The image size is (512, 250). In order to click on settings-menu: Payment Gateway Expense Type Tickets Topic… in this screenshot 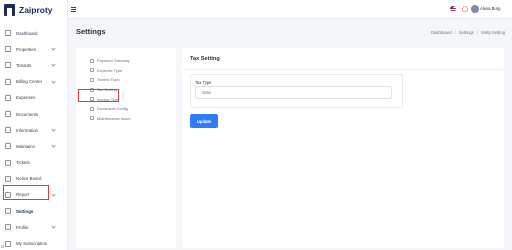, I will do `click(126, 85)`.